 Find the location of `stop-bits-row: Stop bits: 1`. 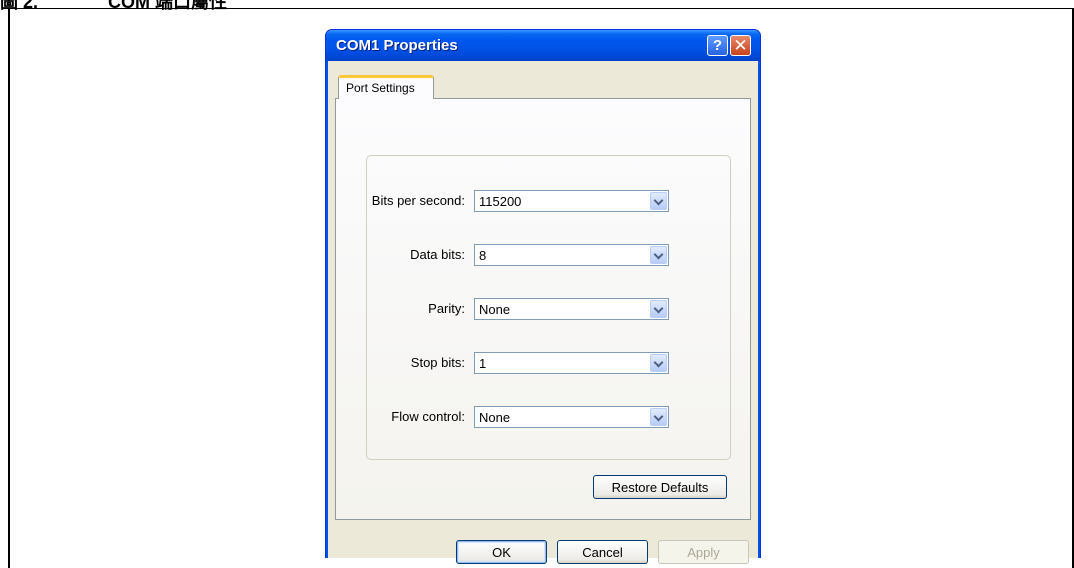

stop-bits-row: Stop bits: 1 is located at coordinates (548, 363).